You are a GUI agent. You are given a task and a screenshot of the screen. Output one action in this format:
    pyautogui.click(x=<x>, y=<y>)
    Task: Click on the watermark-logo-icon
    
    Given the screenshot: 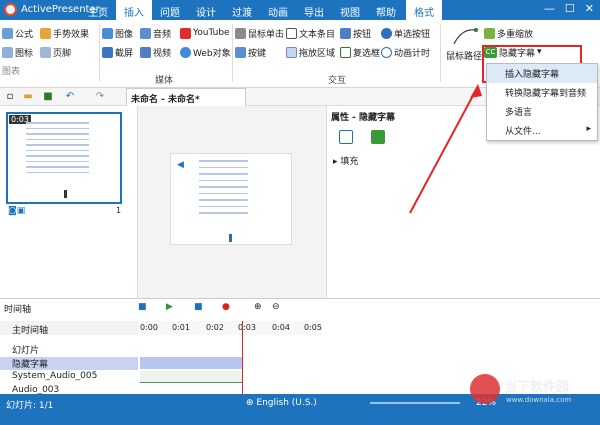 What is the action you would take?
    pyautogui.click(x=485, y=389)
    